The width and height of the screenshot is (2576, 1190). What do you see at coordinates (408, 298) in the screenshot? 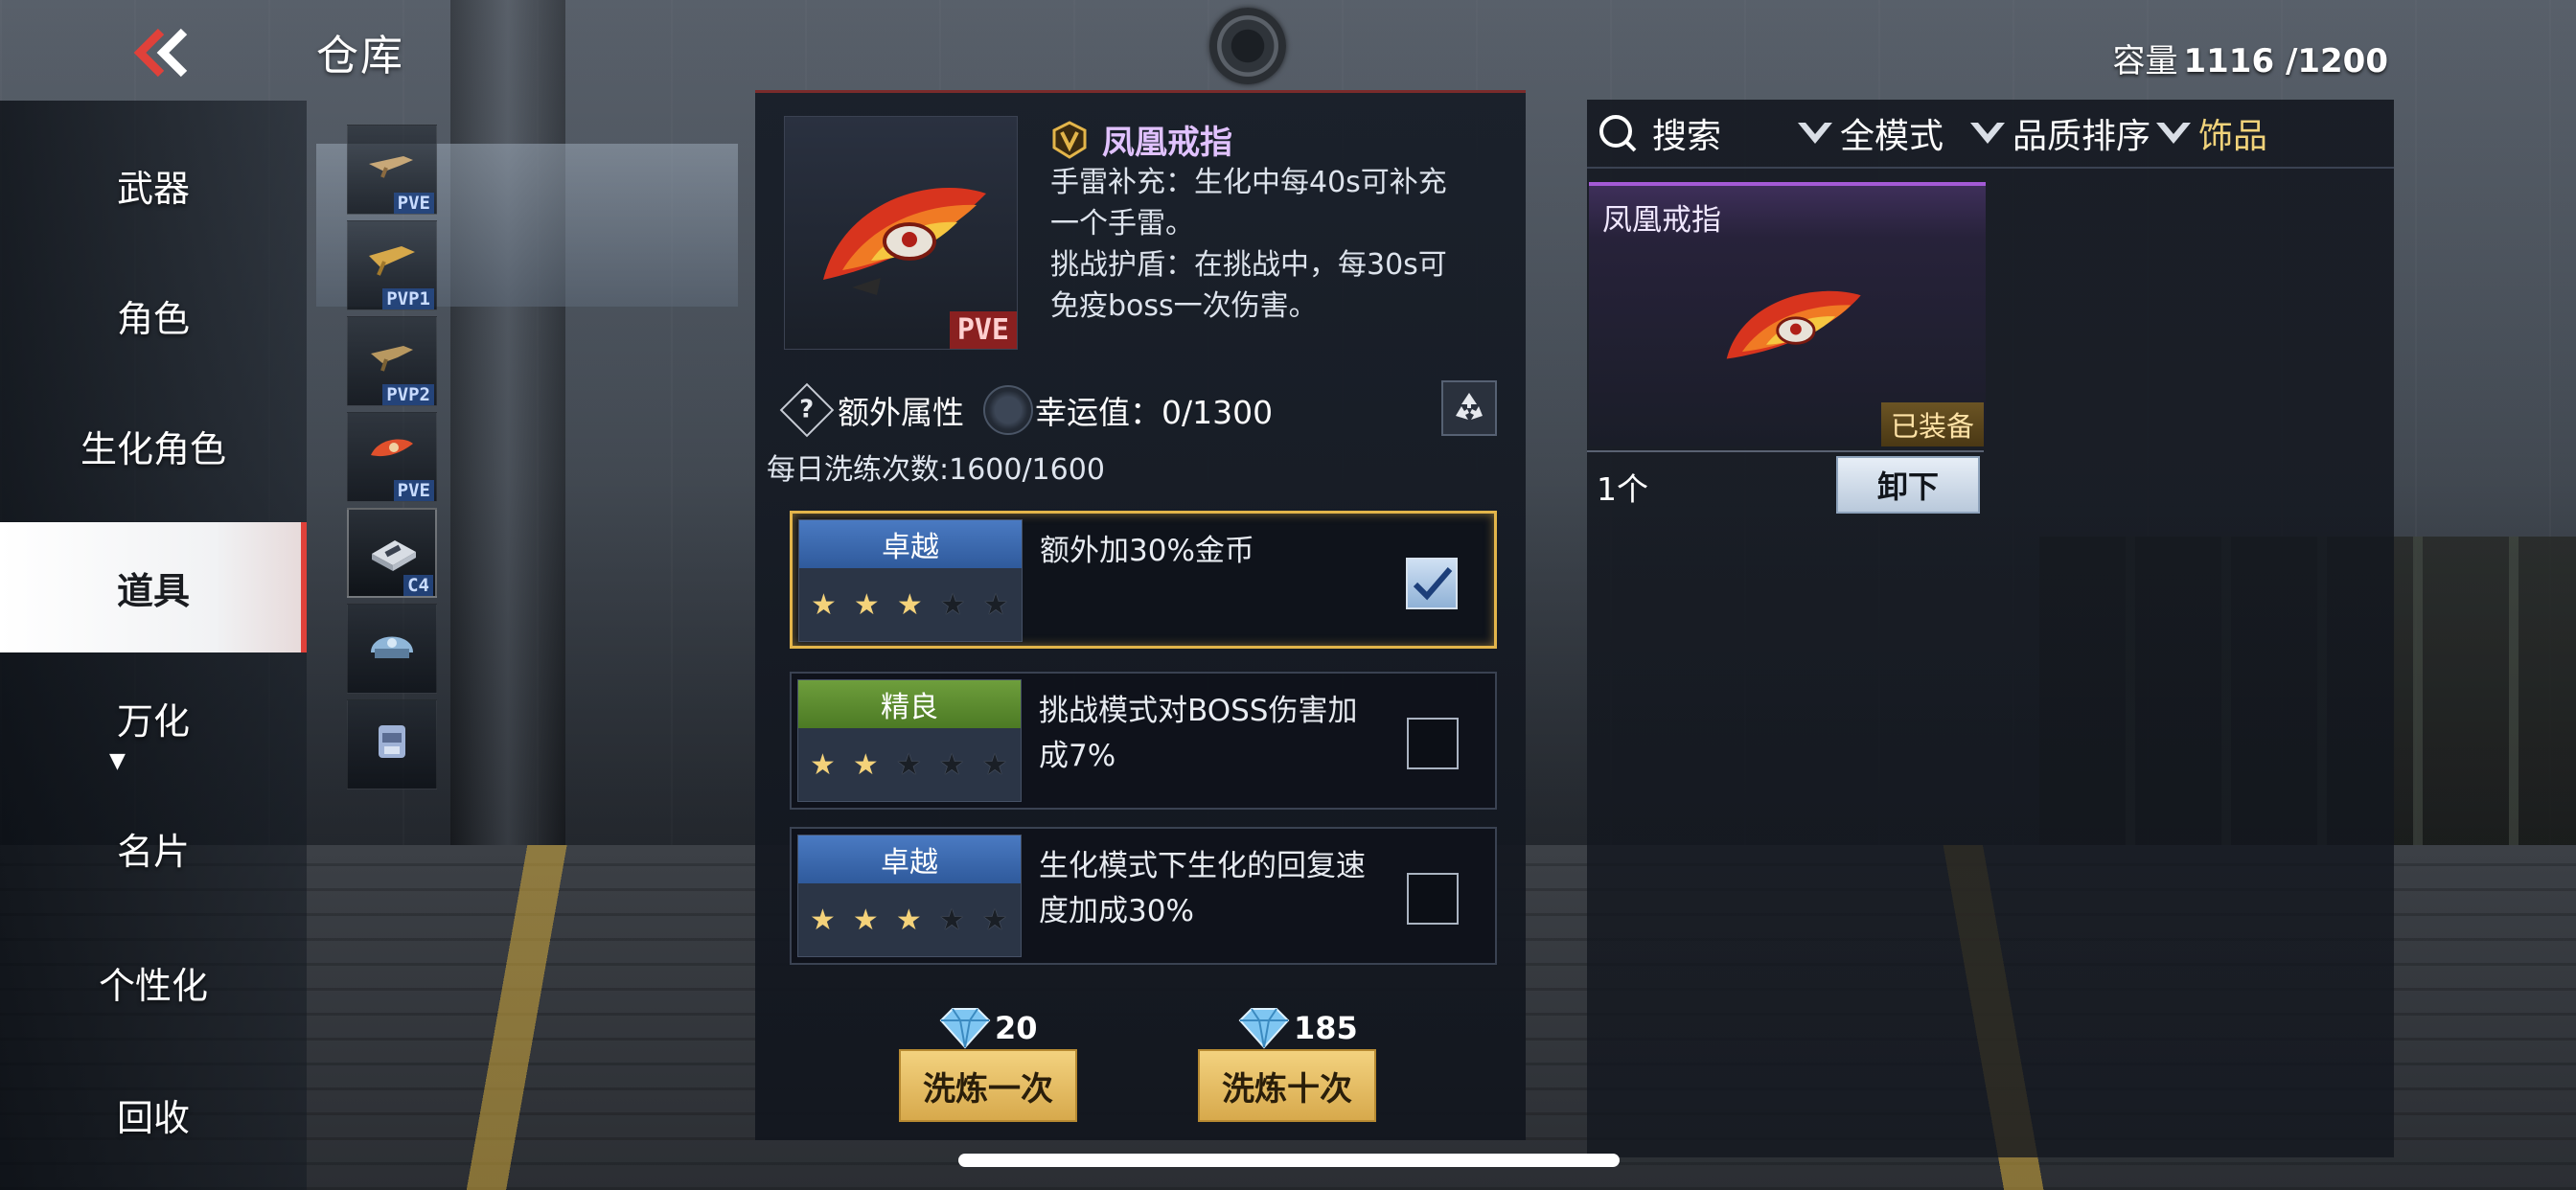
I see `thumb-tag: PVP1` at bounding box center [408, 298].